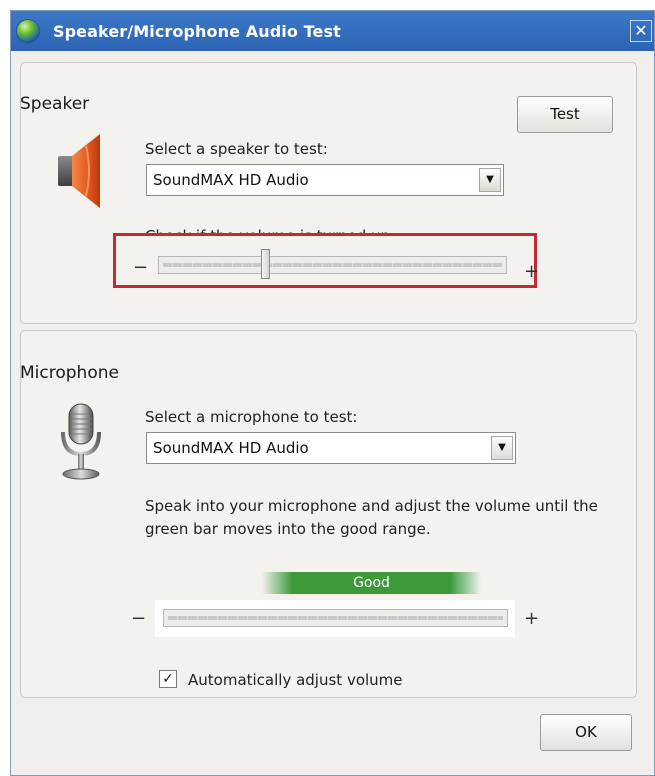 The image size is (655, 776). What do you see at coordinates (335, 618) in the screenshot?
I see `microphone-volume-slider` at bounding box center [335, 618].